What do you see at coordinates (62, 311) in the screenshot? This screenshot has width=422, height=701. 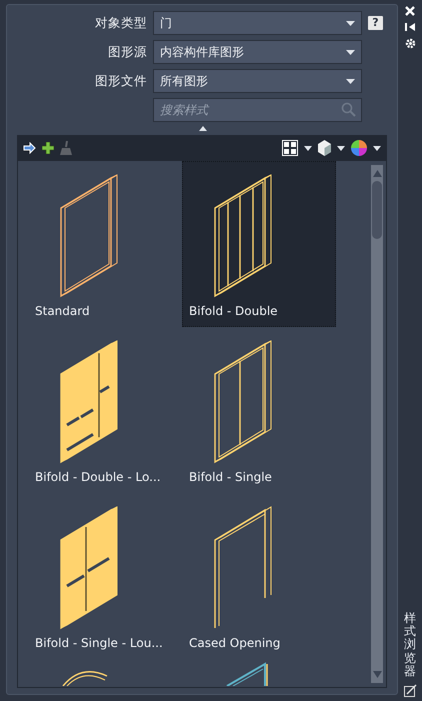 I see `style-name: Standard` at bounding box center [62, 311].